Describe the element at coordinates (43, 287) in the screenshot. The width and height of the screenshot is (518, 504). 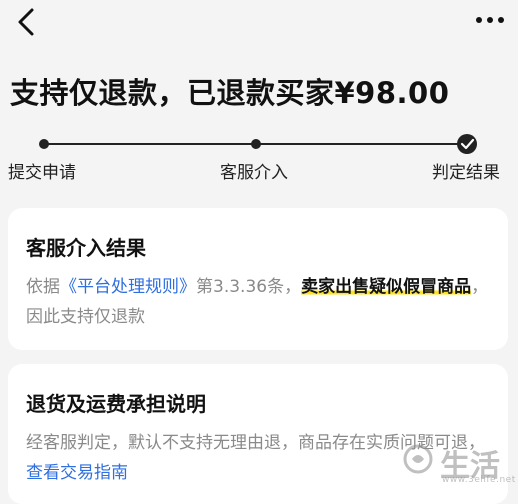
I see `result-text-prefix: 依据` at that location.